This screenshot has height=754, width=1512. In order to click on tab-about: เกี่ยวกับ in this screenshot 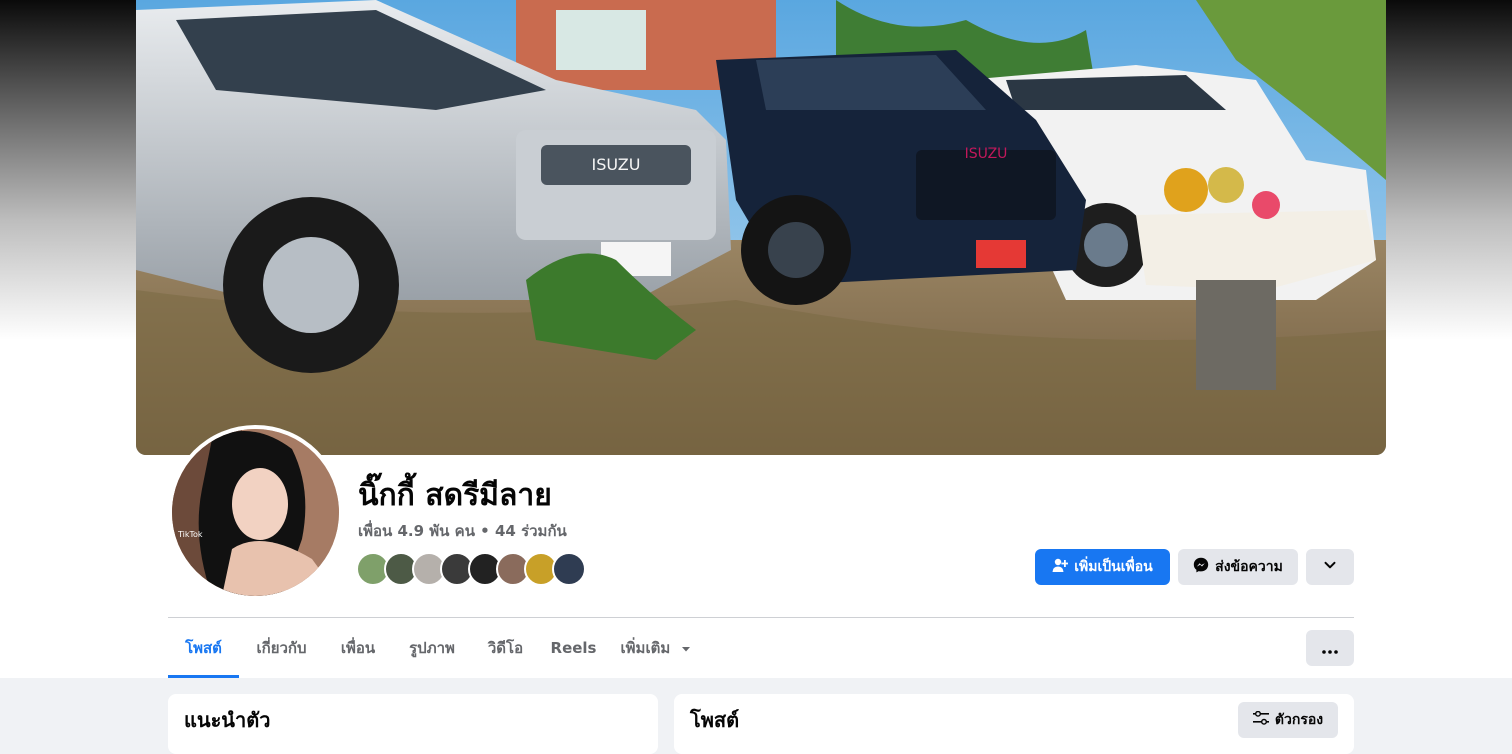, I will do `click(281, 648)`.